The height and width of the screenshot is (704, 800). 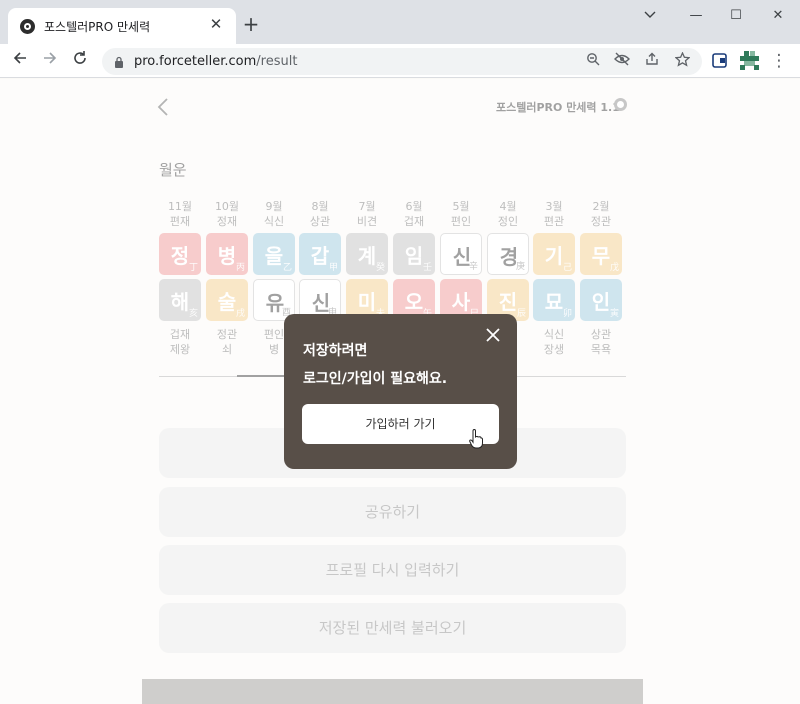 I want to click on signup-button: 가입하러 가기, so click(x=400, y=426).